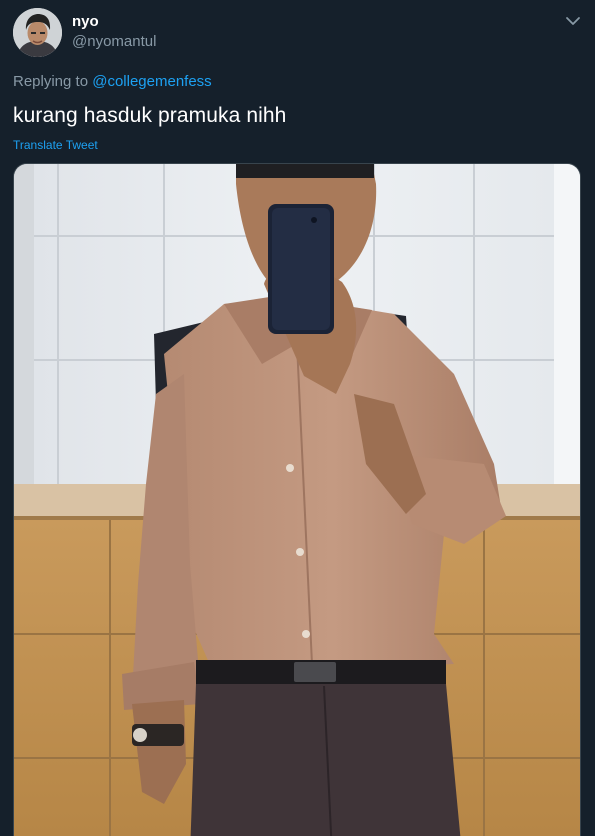 The height and width of the screenshot is (836, 595). I want to click on replying-to-label: Replying to, so click(53, 81).